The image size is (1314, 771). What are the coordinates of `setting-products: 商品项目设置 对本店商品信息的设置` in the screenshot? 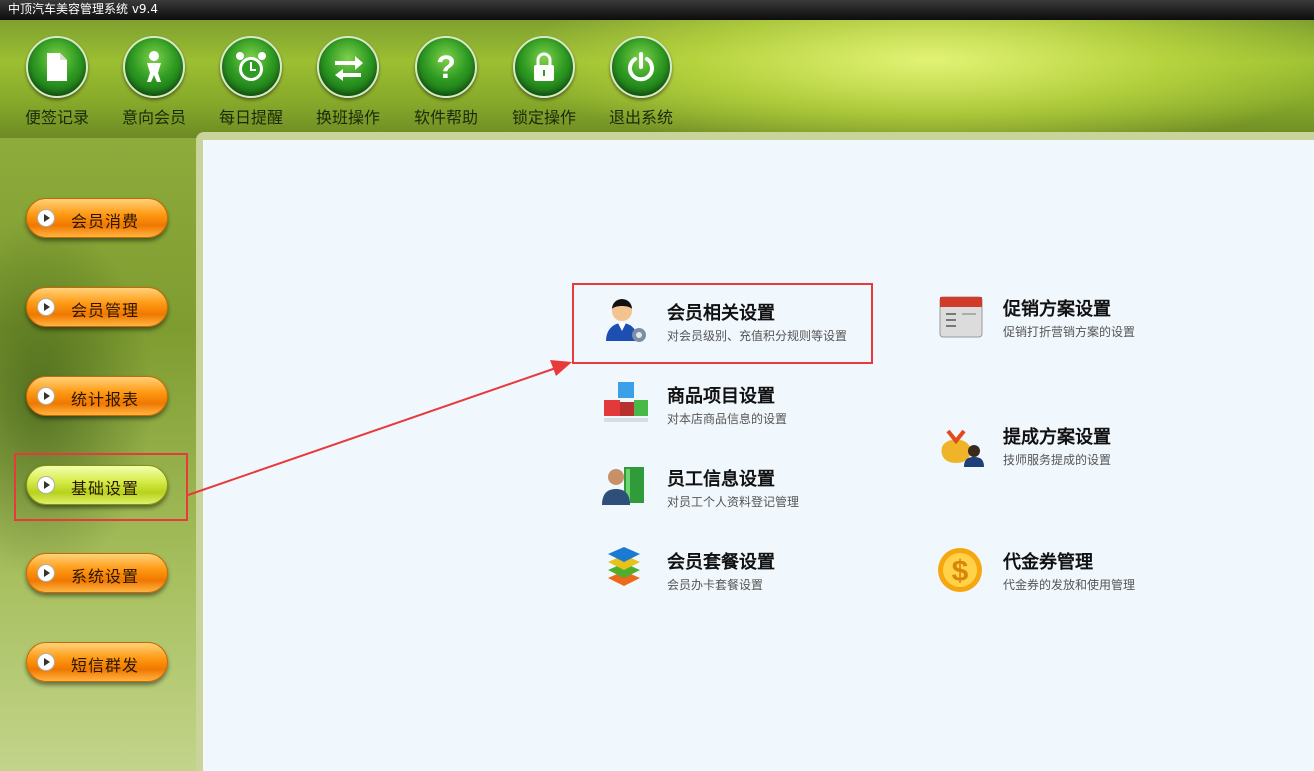 It's located at (732, 405).